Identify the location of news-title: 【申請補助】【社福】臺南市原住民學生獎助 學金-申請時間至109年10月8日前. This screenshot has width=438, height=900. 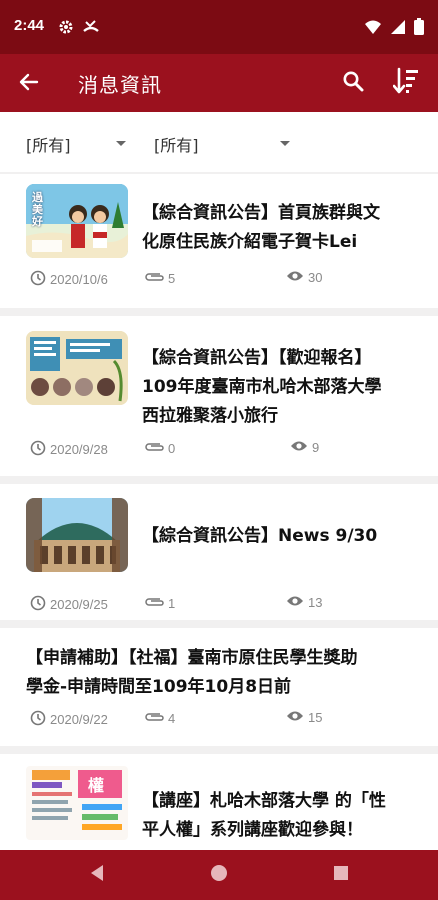
(192, 672).